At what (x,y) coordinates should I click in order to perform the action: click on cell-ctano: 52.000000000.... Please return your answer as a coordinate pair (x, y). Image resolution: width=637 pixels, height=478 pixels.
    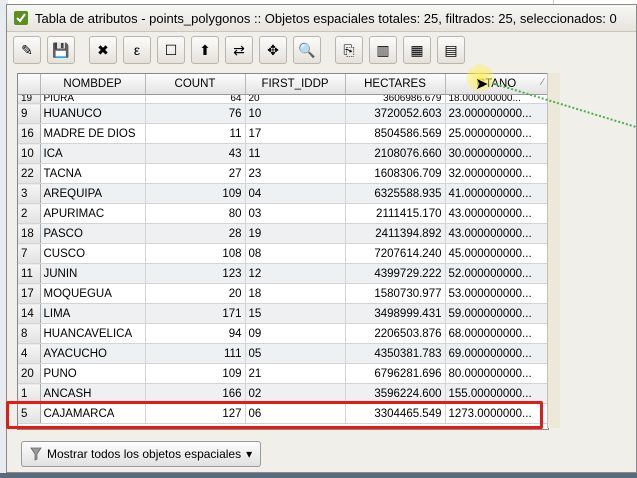
    Looking at the image, I should click on (496, 273).